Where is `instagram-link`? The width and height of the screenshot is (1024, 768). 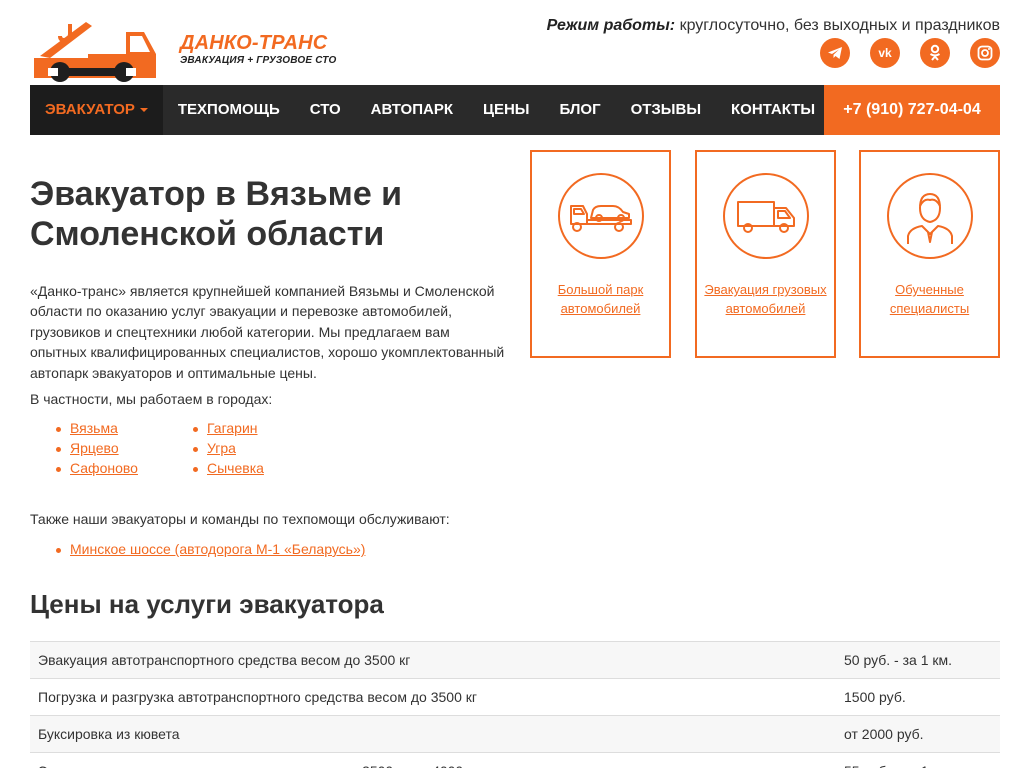 instagram-link is located at coordinates (985, 53).